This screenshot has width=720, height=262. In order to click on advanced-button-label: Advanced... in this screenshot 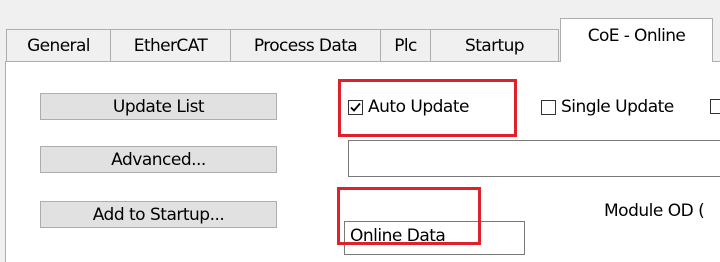, I will do `click(158, 159)`.